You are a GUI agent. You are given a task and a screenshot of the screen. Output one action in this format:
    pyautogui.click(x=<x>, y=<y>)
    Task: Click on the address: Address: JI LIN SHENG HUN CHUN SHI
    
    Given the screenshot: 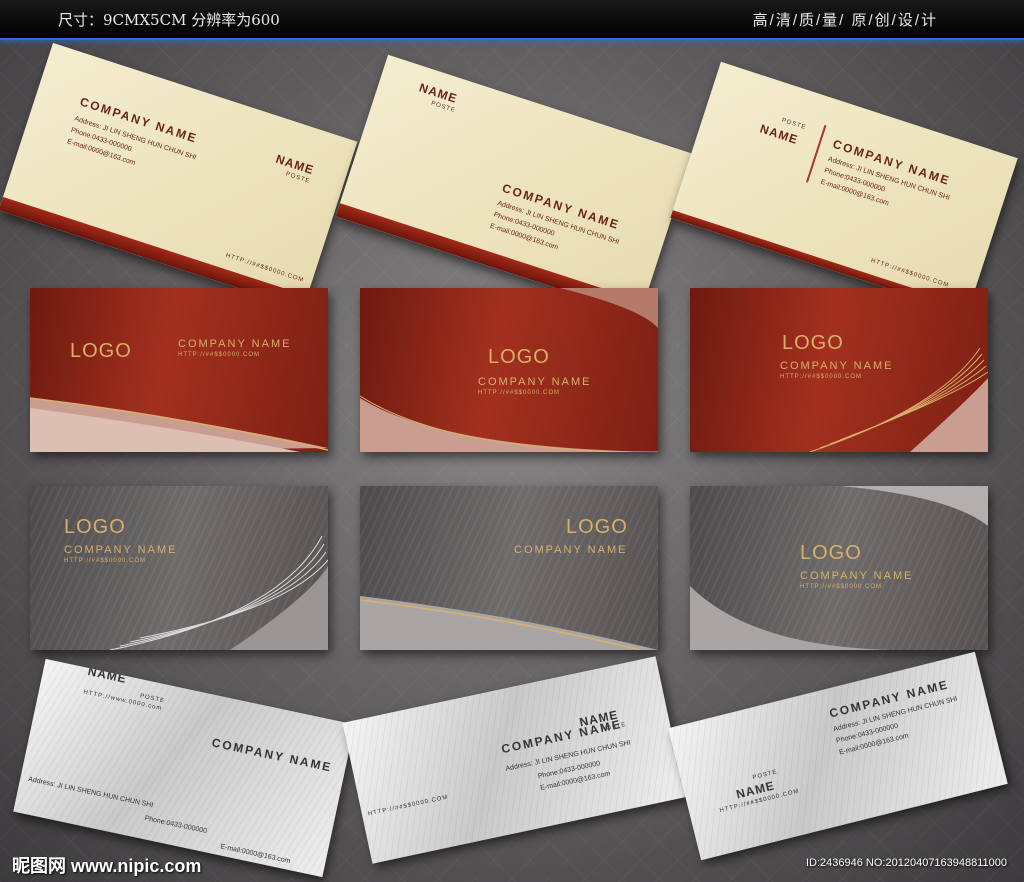 What is the action you would take?
    pyautogui.click(x=90, y=792)
    